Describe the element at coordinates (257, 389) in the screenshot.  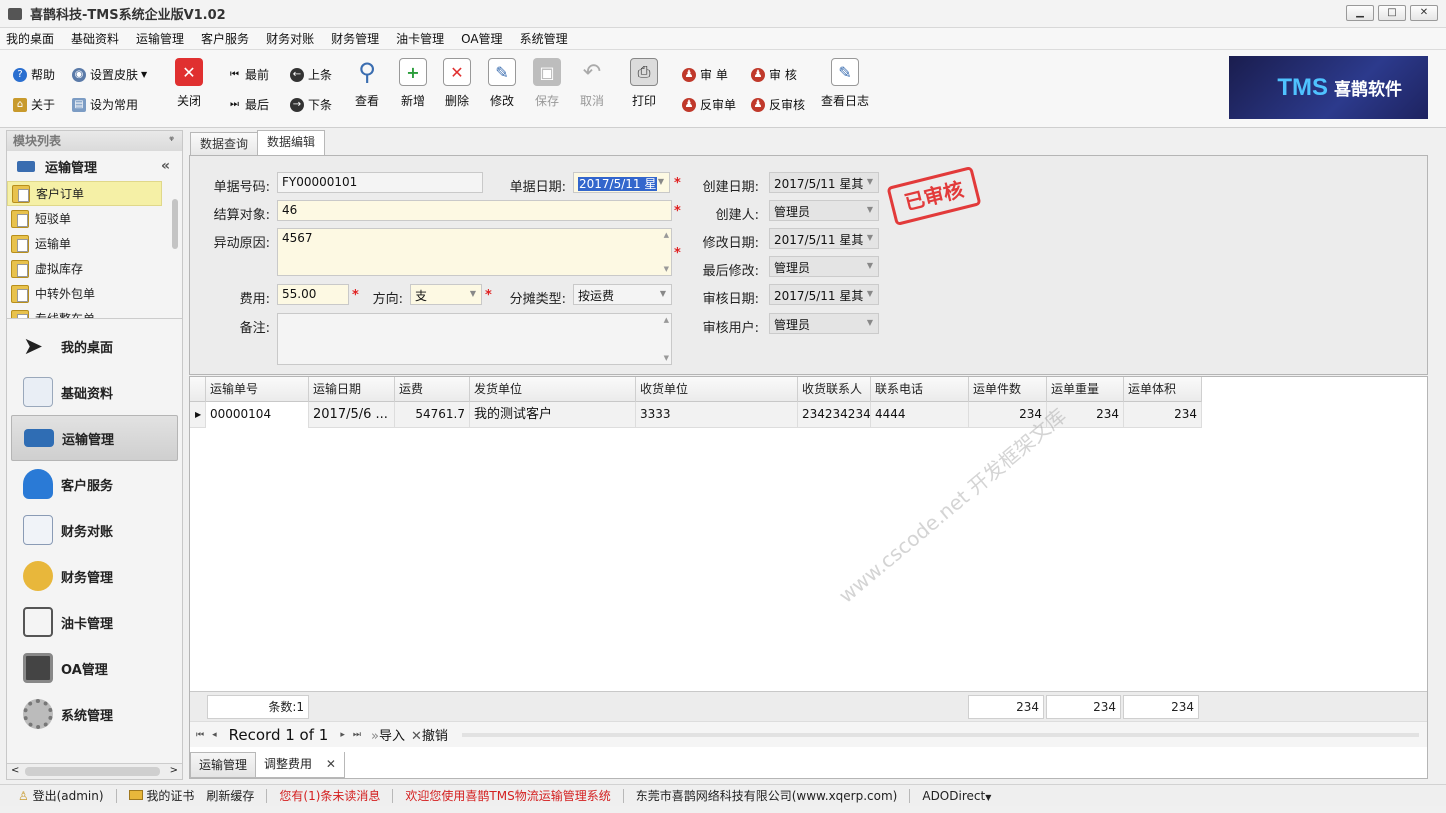
I see `col-transport-no: 运输单号` at that location.